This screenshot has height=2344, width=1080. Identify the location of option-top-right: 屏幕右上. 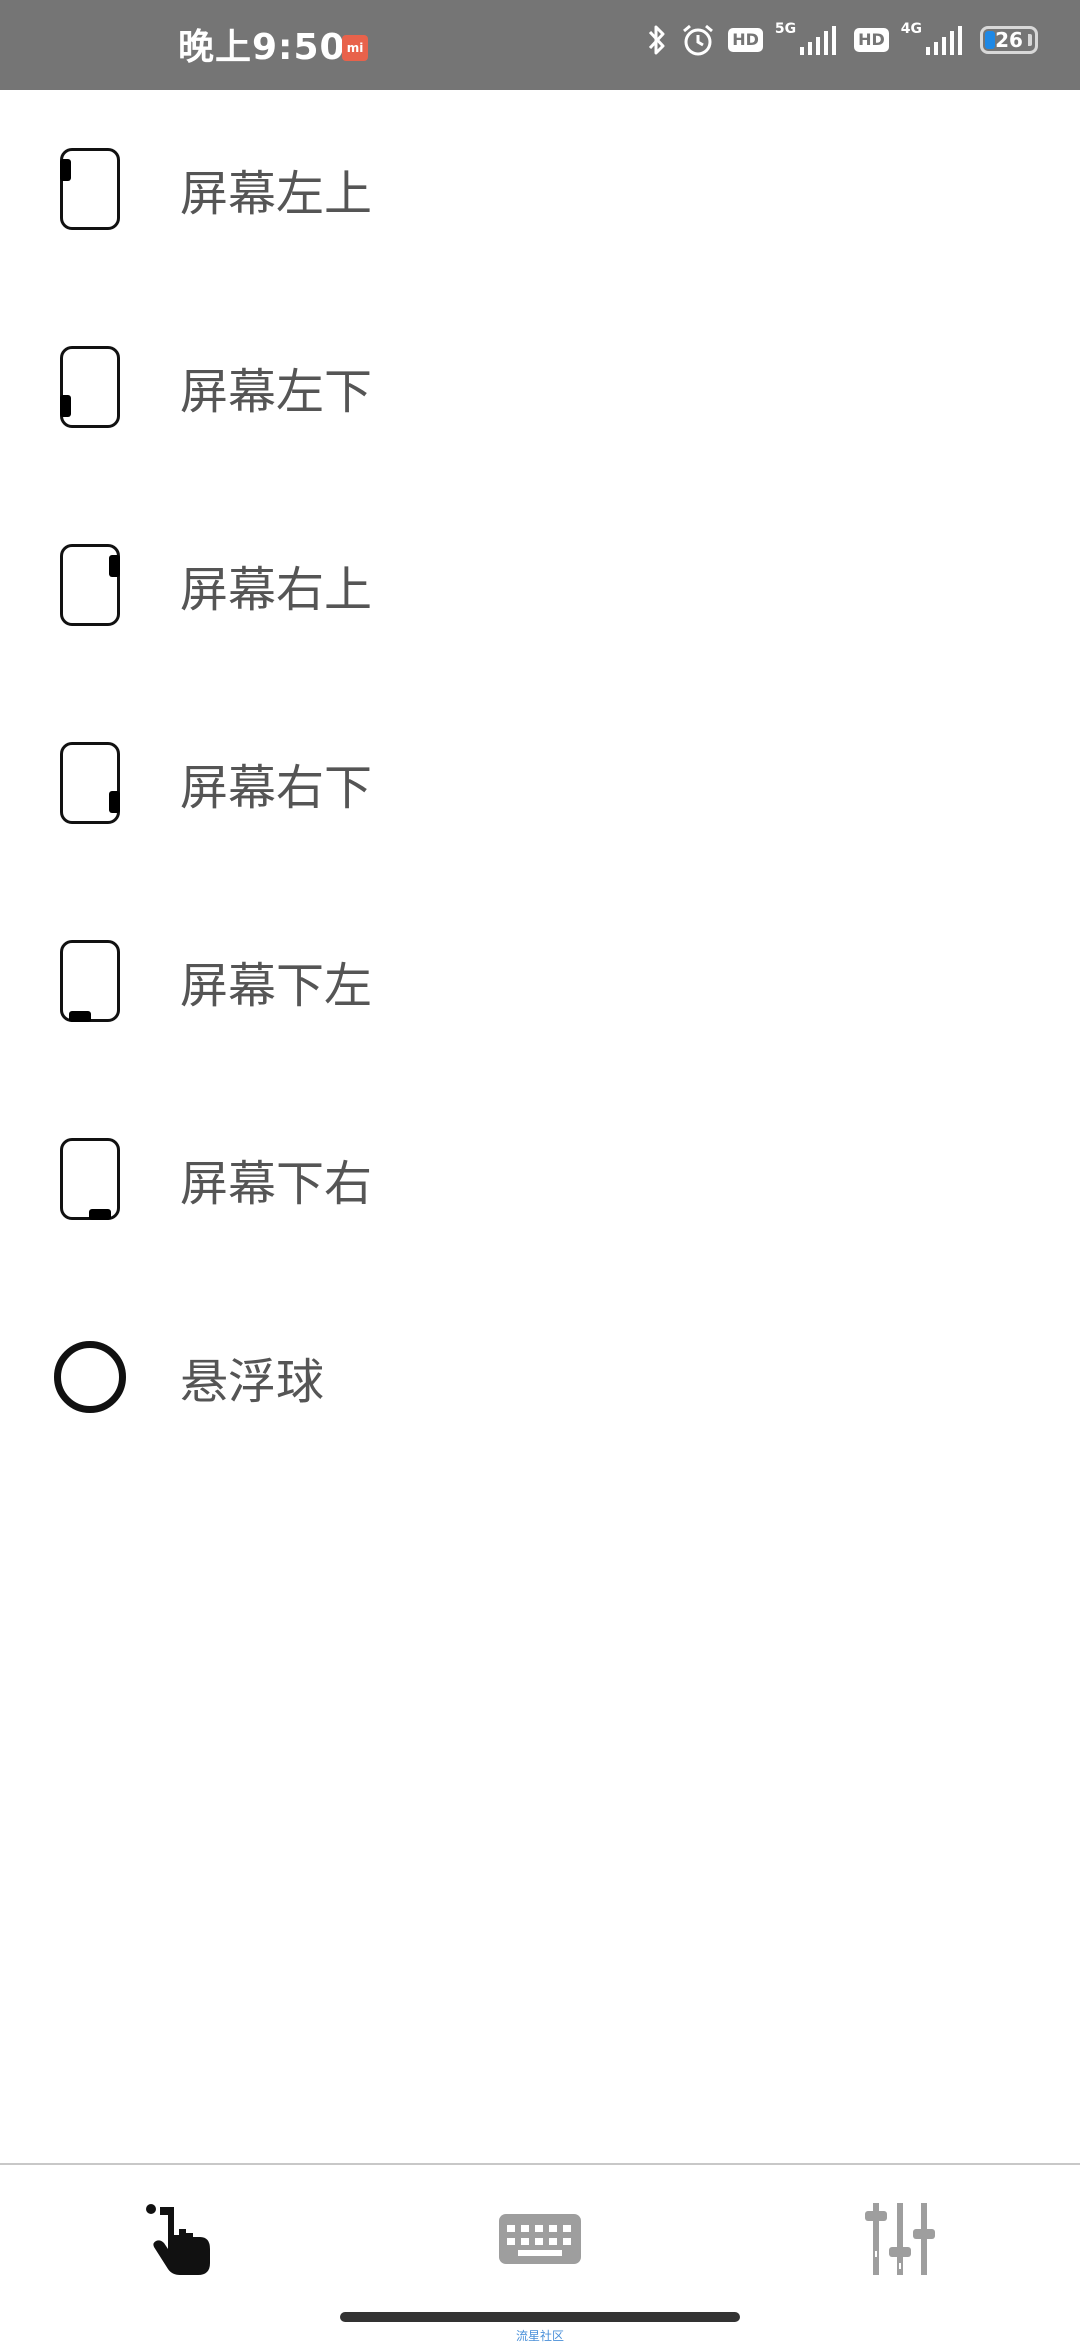
(540, 585).